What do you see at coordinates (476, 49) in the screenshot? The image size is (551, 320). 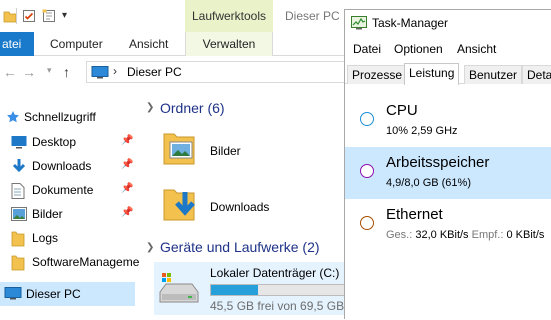 I see `menu-view: Ansicht` at bounding box center [476, 49].